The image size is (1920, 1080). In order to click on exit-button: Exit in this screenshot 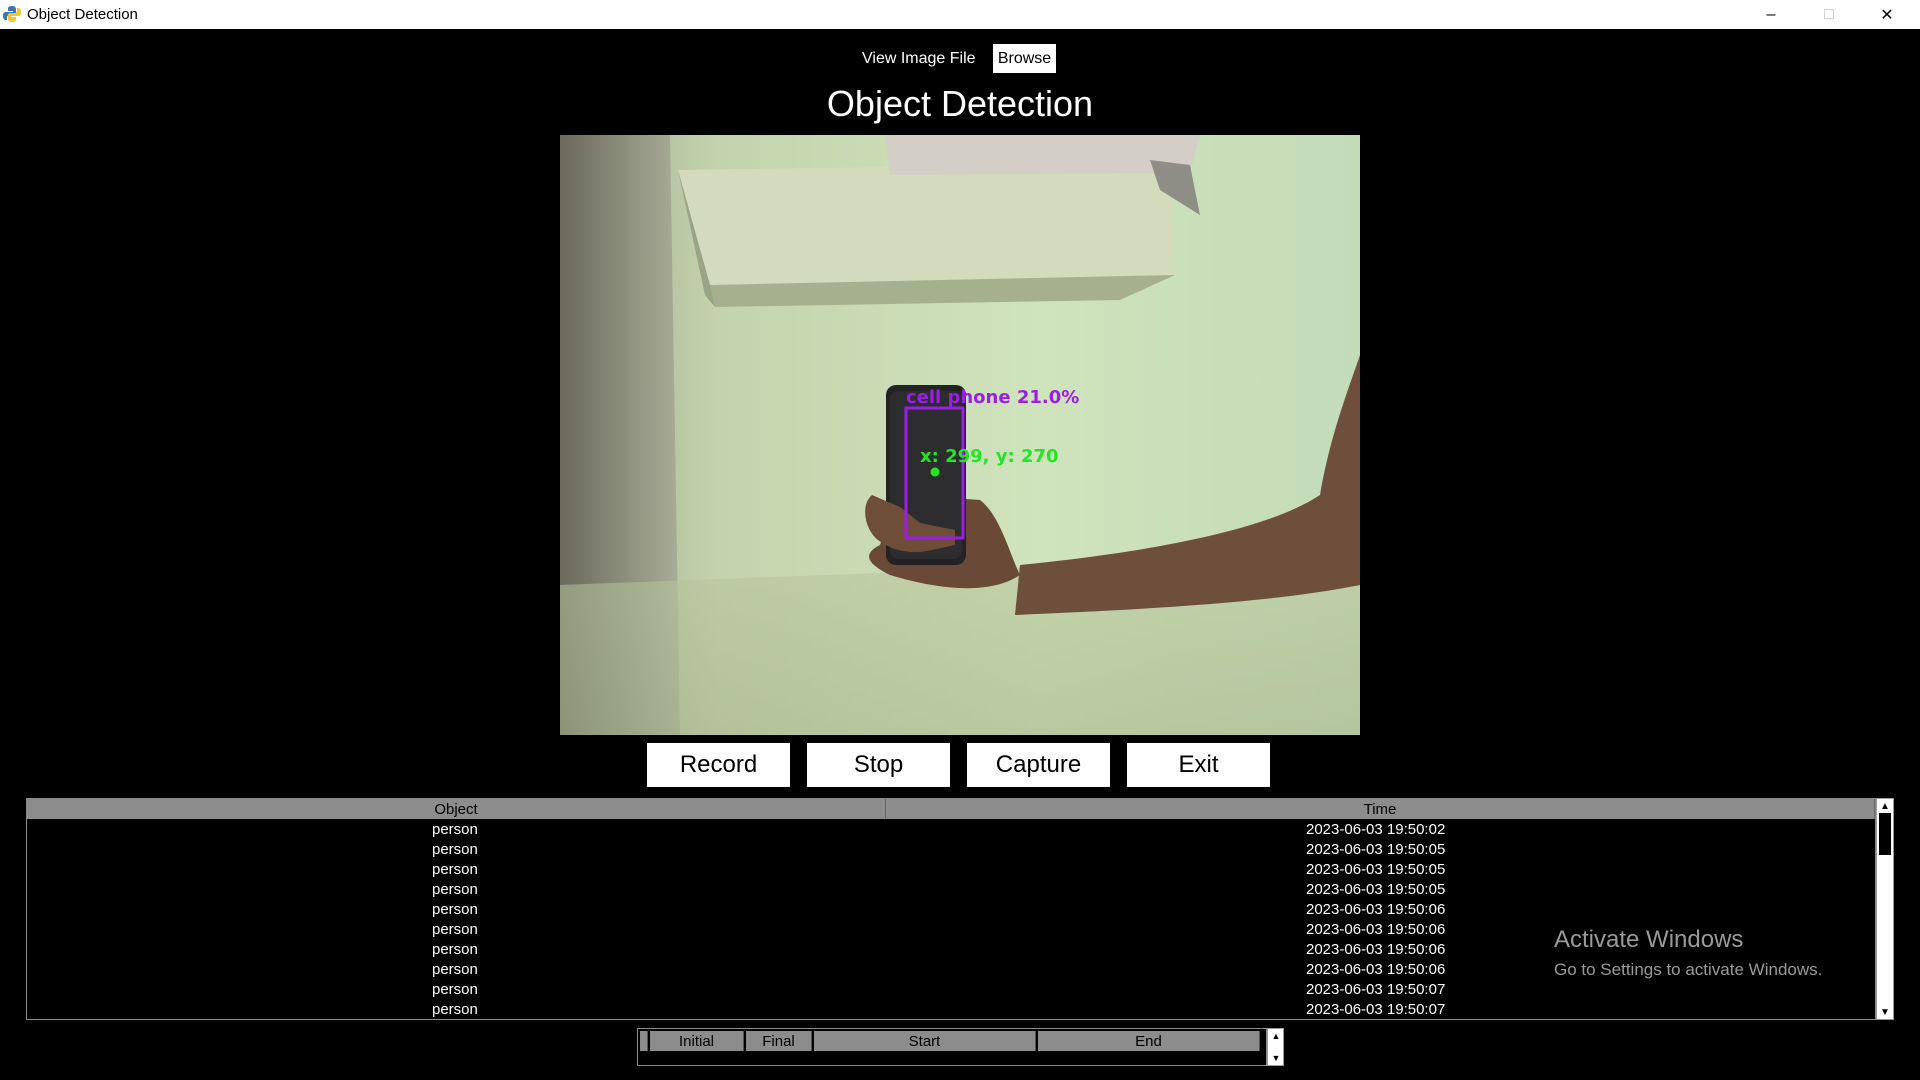, I will do `click(1198, 765)`.